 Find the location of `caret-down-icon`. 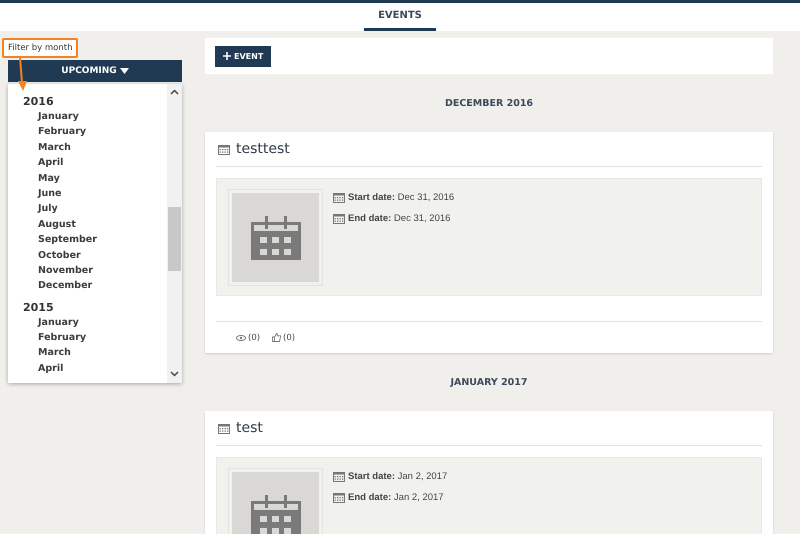

caret-down-icon is located at coordinates (124, 71).